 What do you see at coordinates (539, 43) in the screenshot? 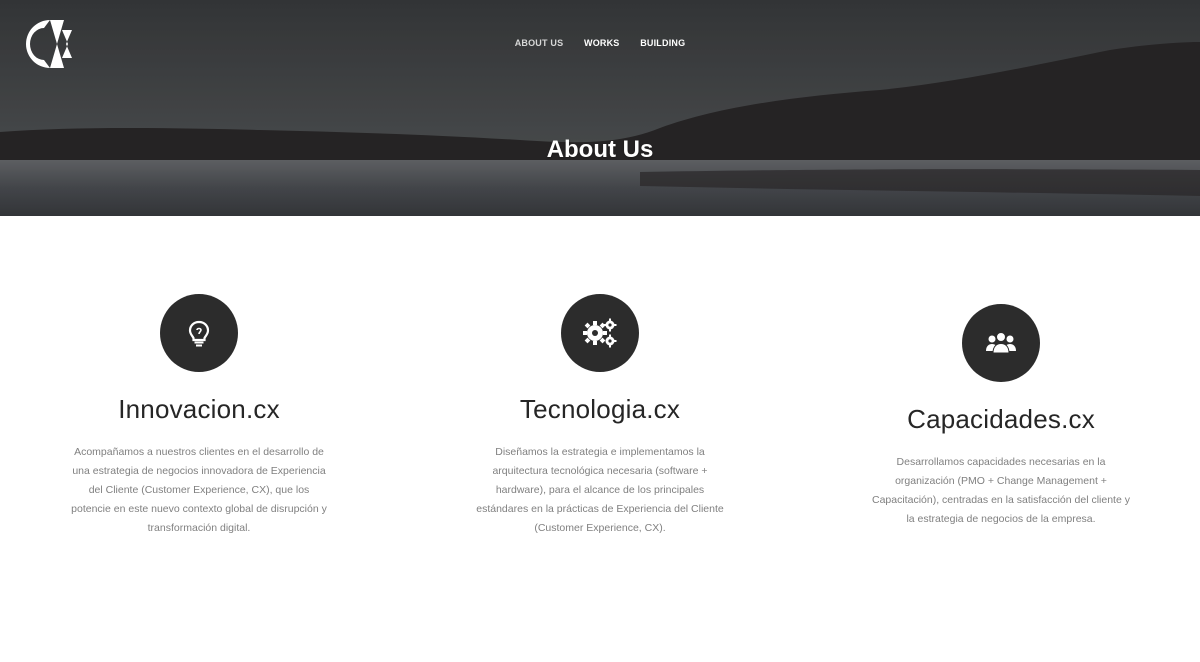
I see `nav-about-us: ABOUT US` at bounding box center [539, 43].